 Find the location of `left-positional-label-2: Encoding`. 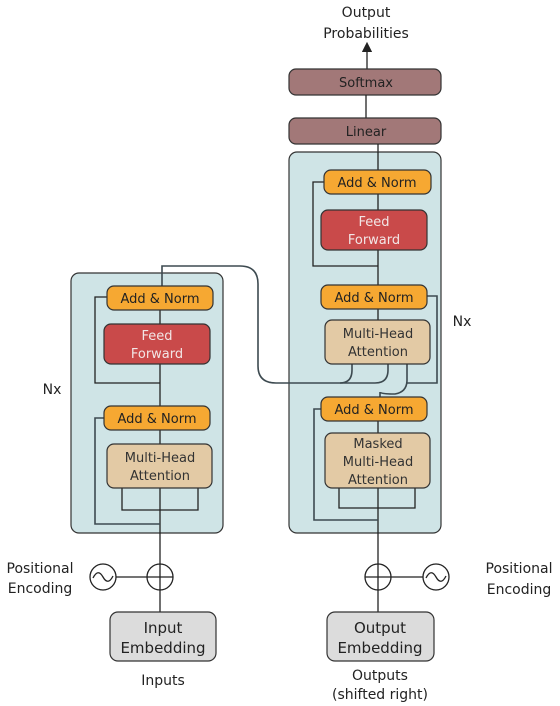

left-positional-label-2: Encoding is located at coordinates (40, 589).